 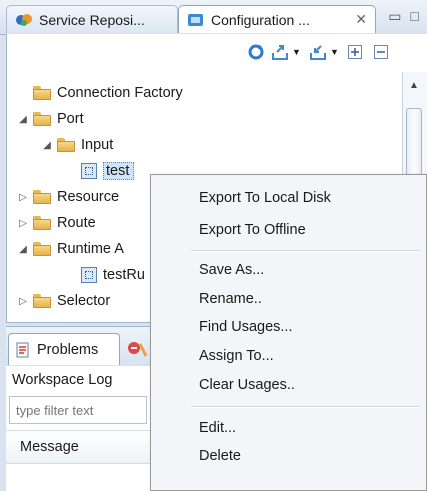 What do you see at coordinates (414, 143) in the screenshot?
I see `scrollbar-thumb` at bounding box center [414, 143].